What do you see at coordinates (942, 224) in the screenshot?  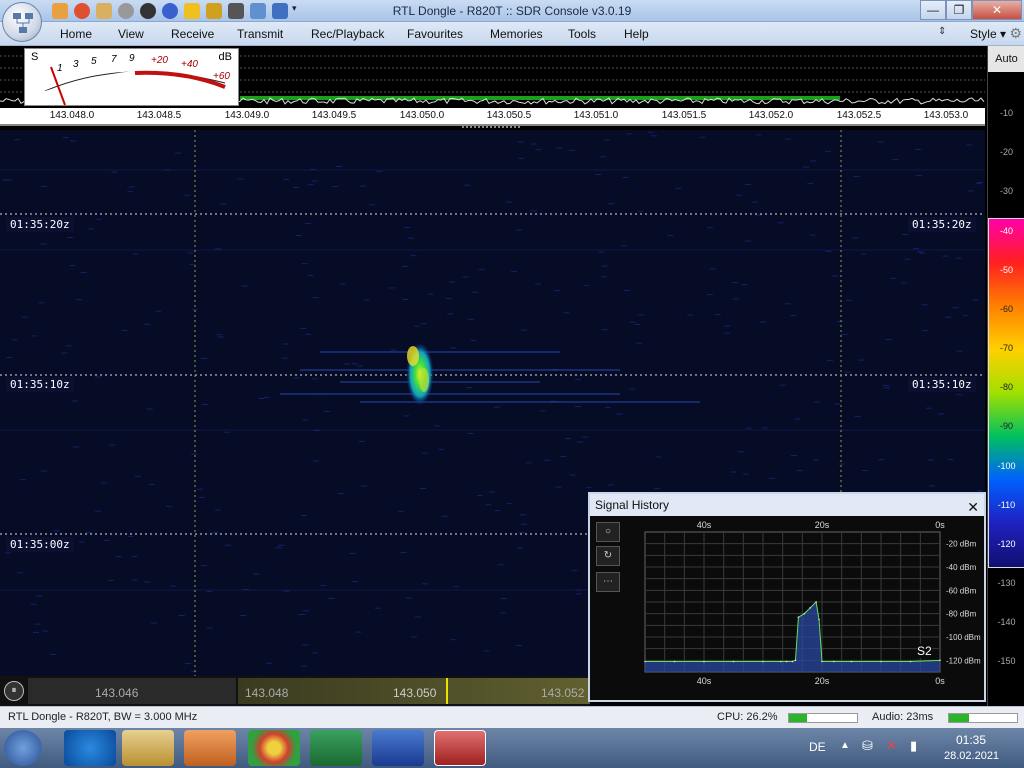 I see `time-label-right: 01:35:20z` at bounding box center [942, 224].